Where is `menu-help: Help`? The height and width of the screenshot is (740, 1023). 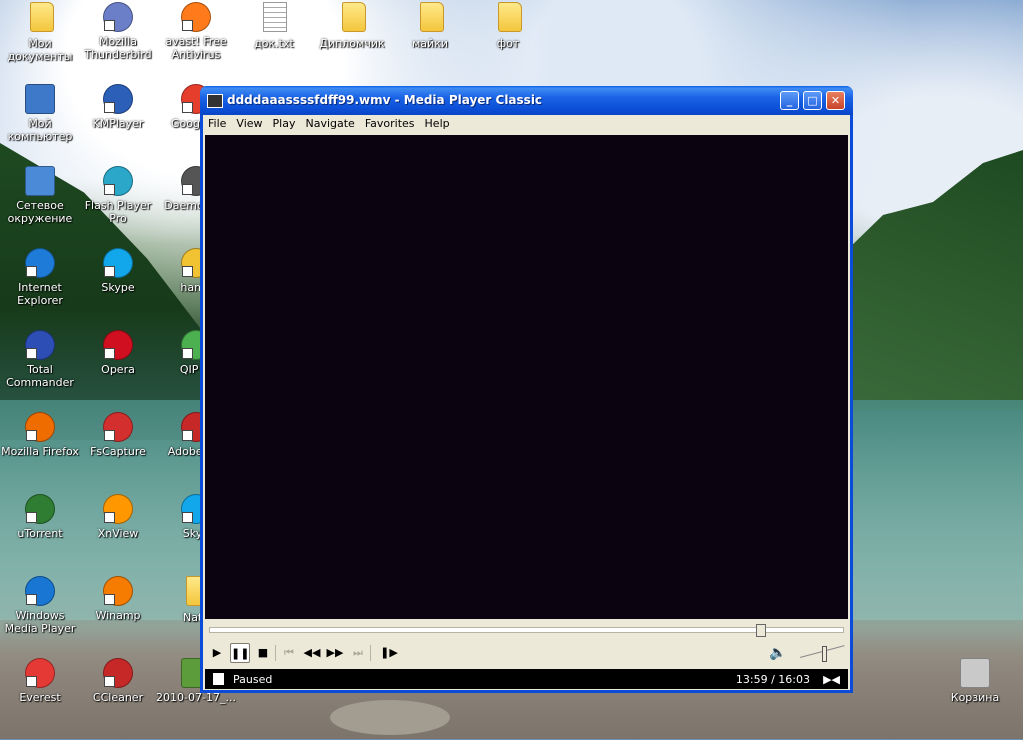
menu-help: Help is located at coordinates (437, 122).